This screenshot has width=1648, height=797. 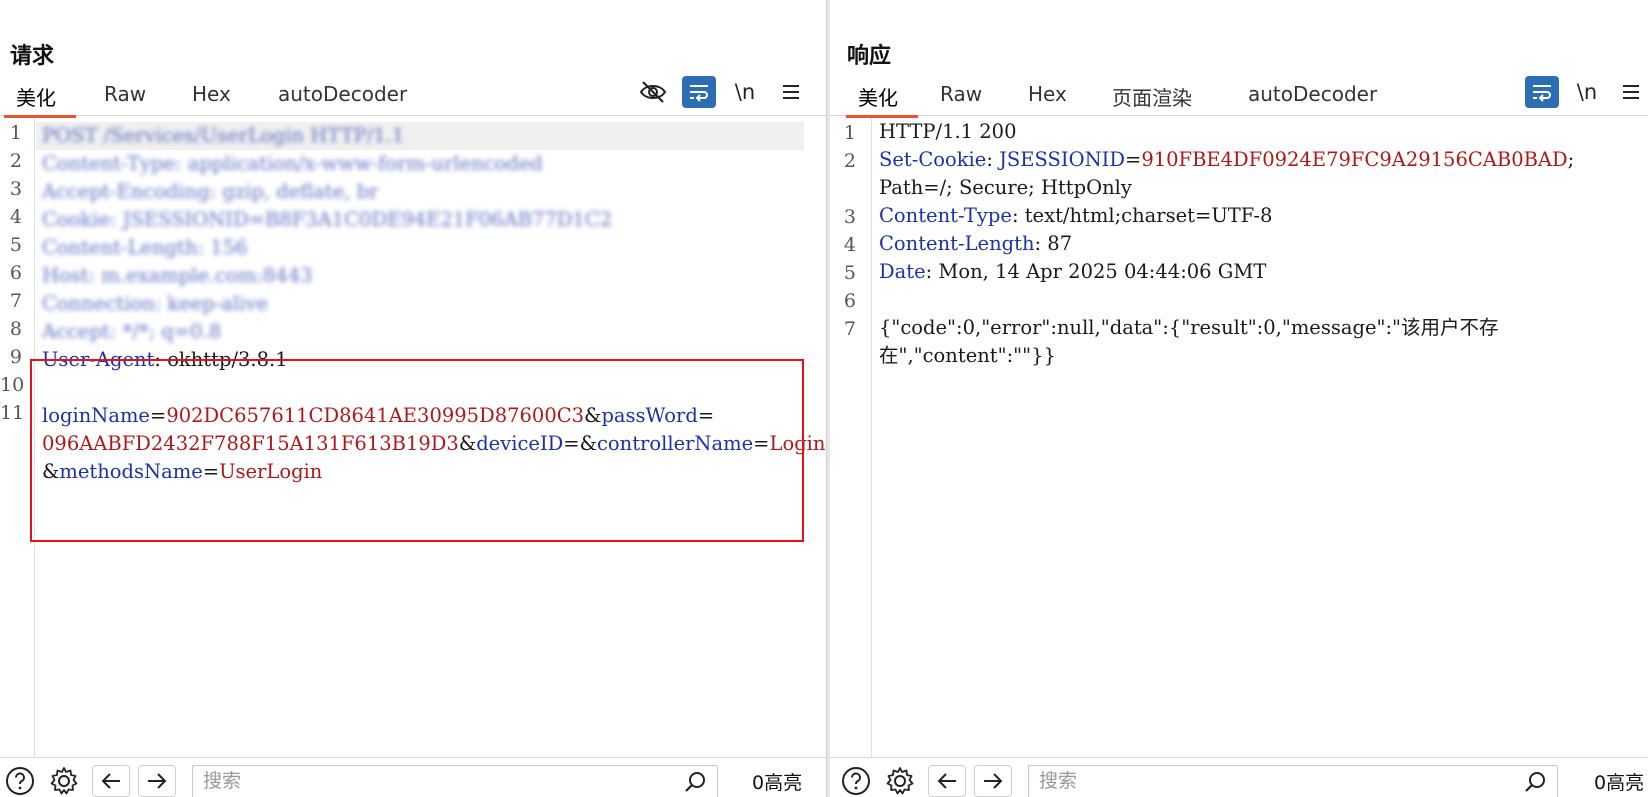 I want to click on response-search-input, so click(x=1250, y=781).